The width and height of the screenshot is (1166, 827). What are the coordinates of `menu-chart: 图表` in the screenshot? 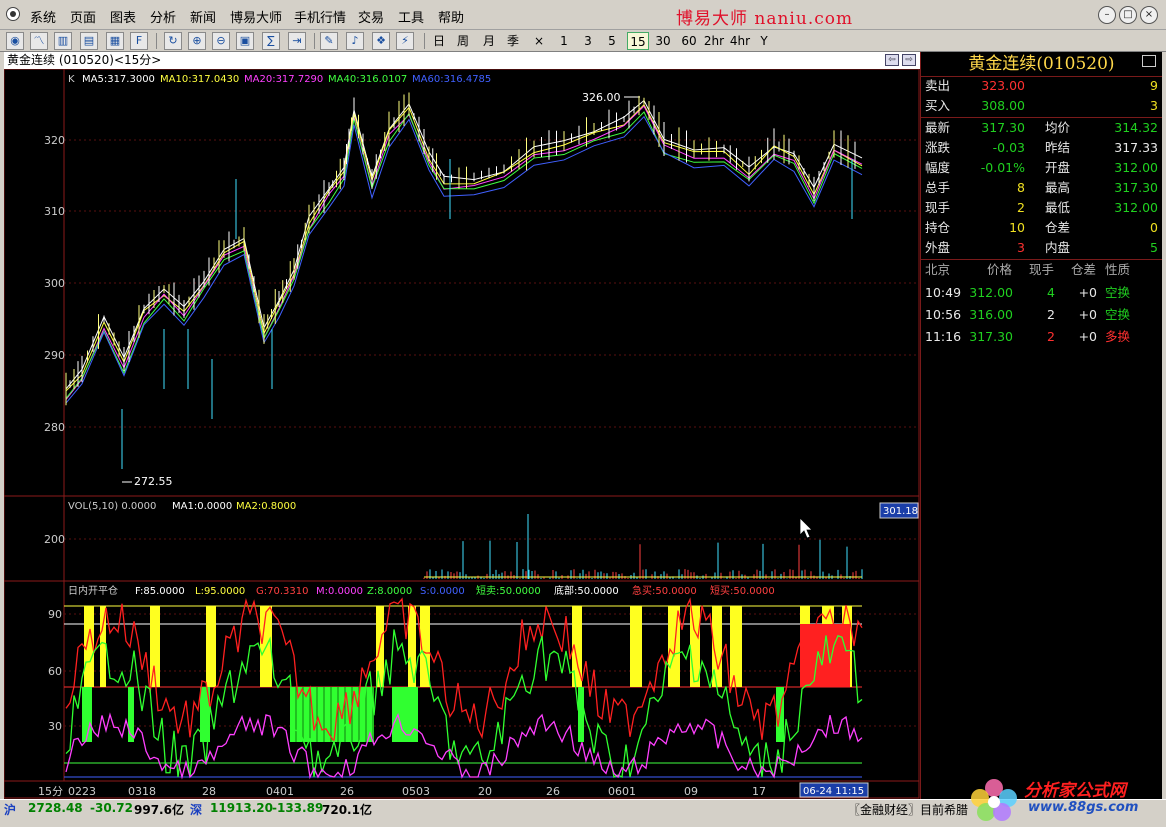 It's located at (123, 16).